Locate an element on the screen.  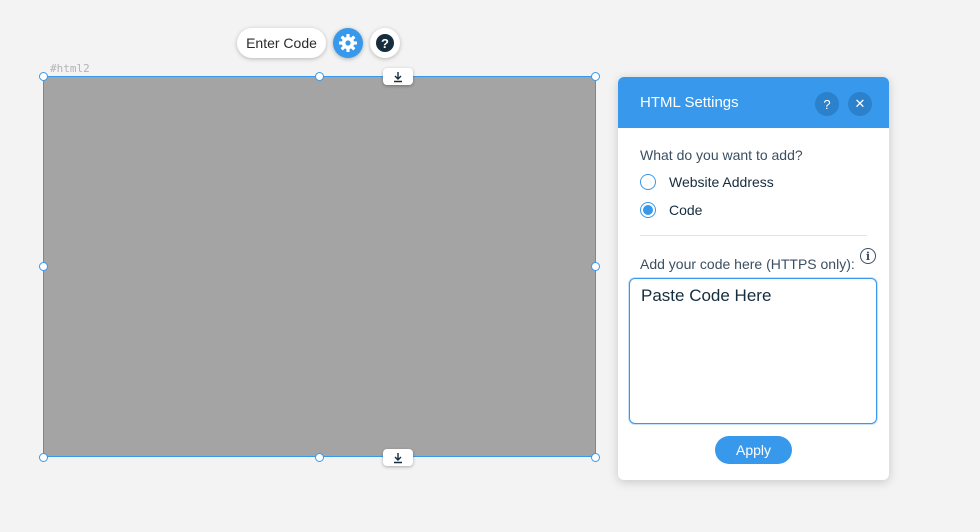
help-button: ? is located at coordinates (385, 43).